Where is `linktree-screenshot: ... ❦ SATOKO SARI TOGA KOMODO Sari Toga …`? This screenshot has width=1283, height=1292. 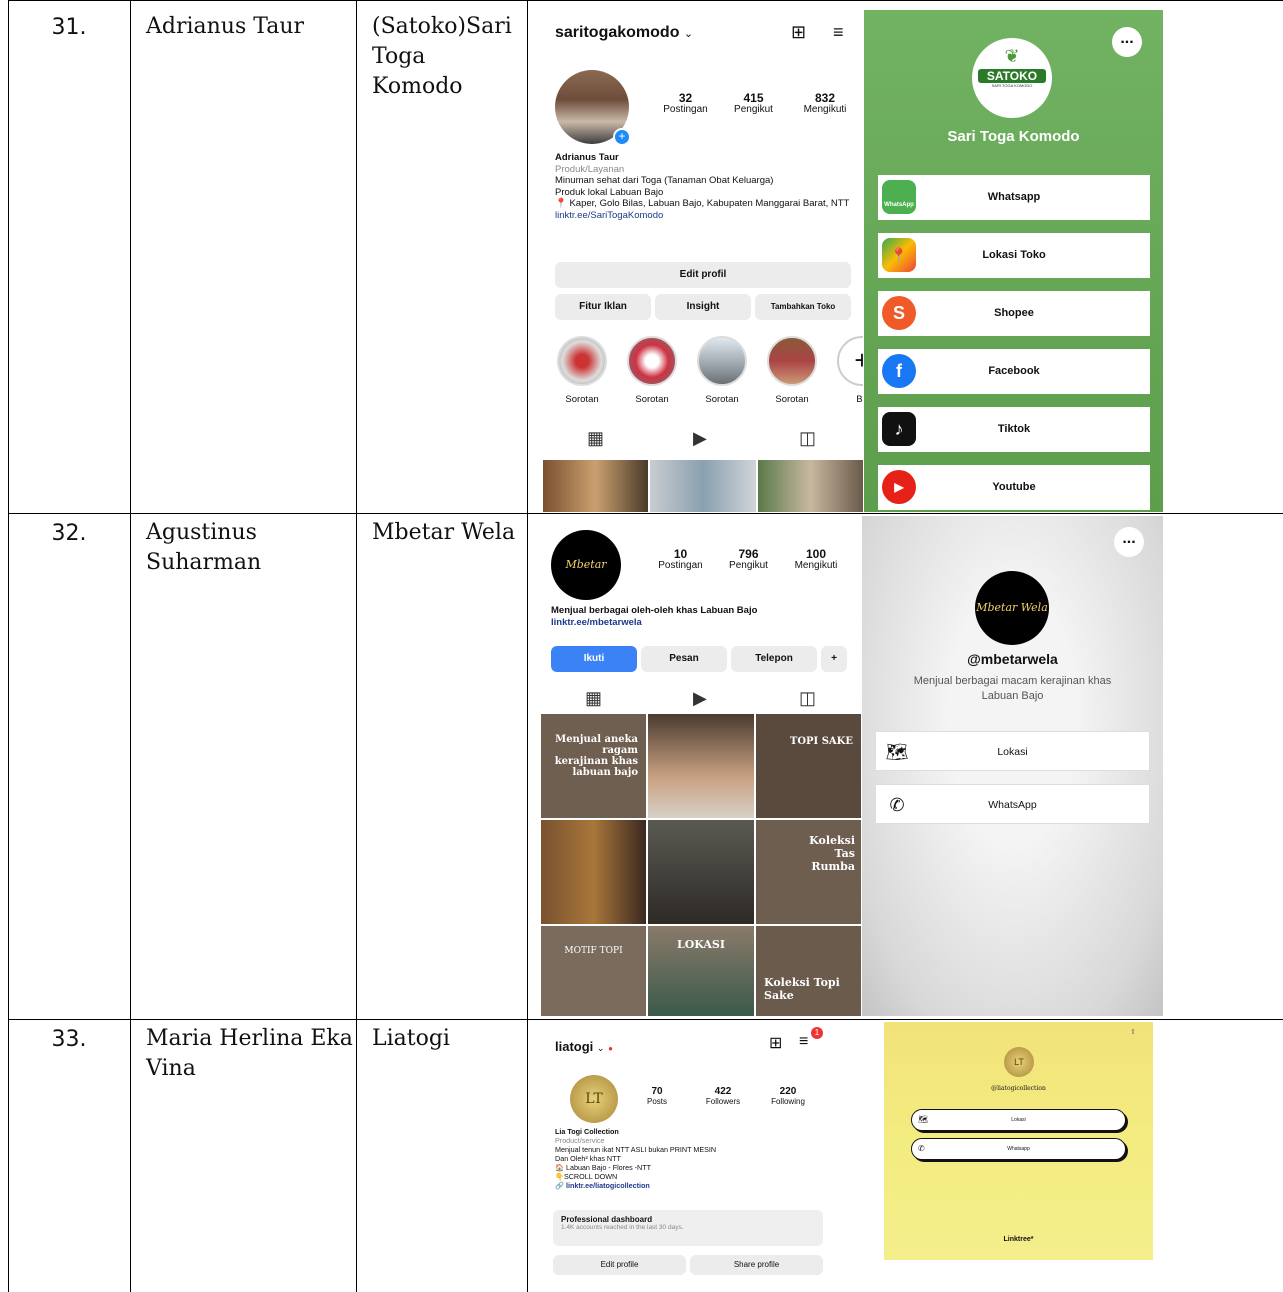
linktree-screenshot: ... ❦ SATOKO SARI TOGA KOMODO Sari Toga … is located at coordinates (1013, 261).